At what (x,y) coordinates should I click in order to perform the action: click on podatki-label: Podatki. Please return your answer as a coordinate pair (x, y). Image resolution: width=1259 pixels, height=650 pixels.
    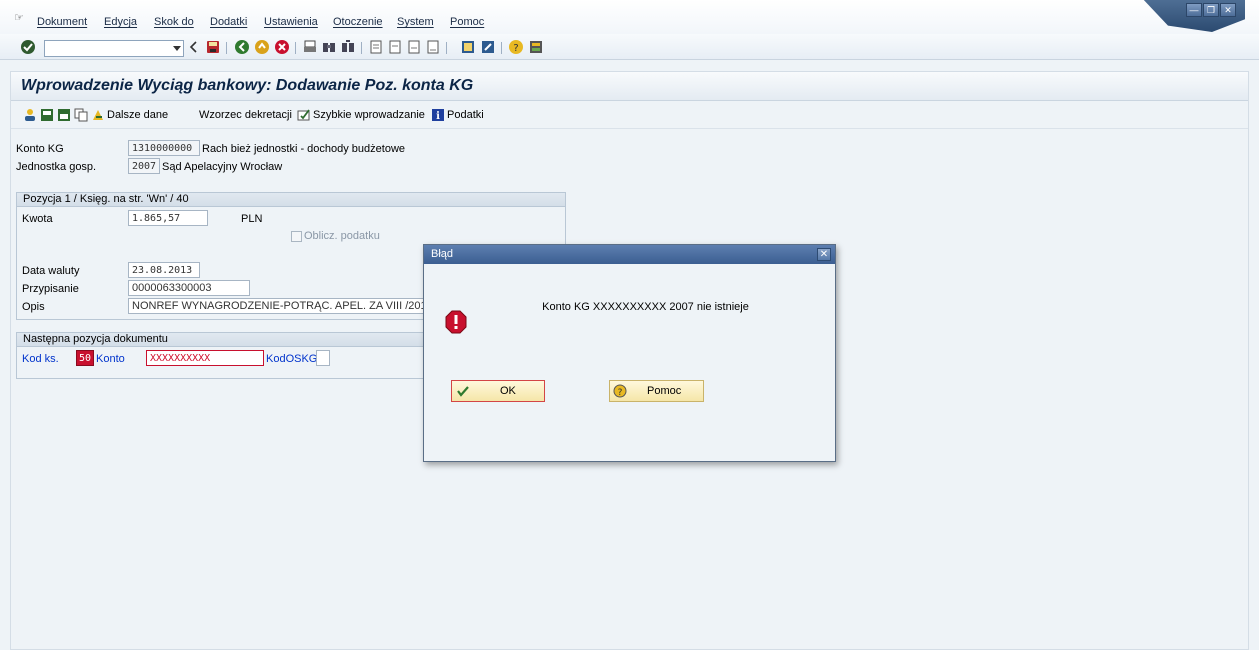
    Looking at the image, I should click on (465, 115).